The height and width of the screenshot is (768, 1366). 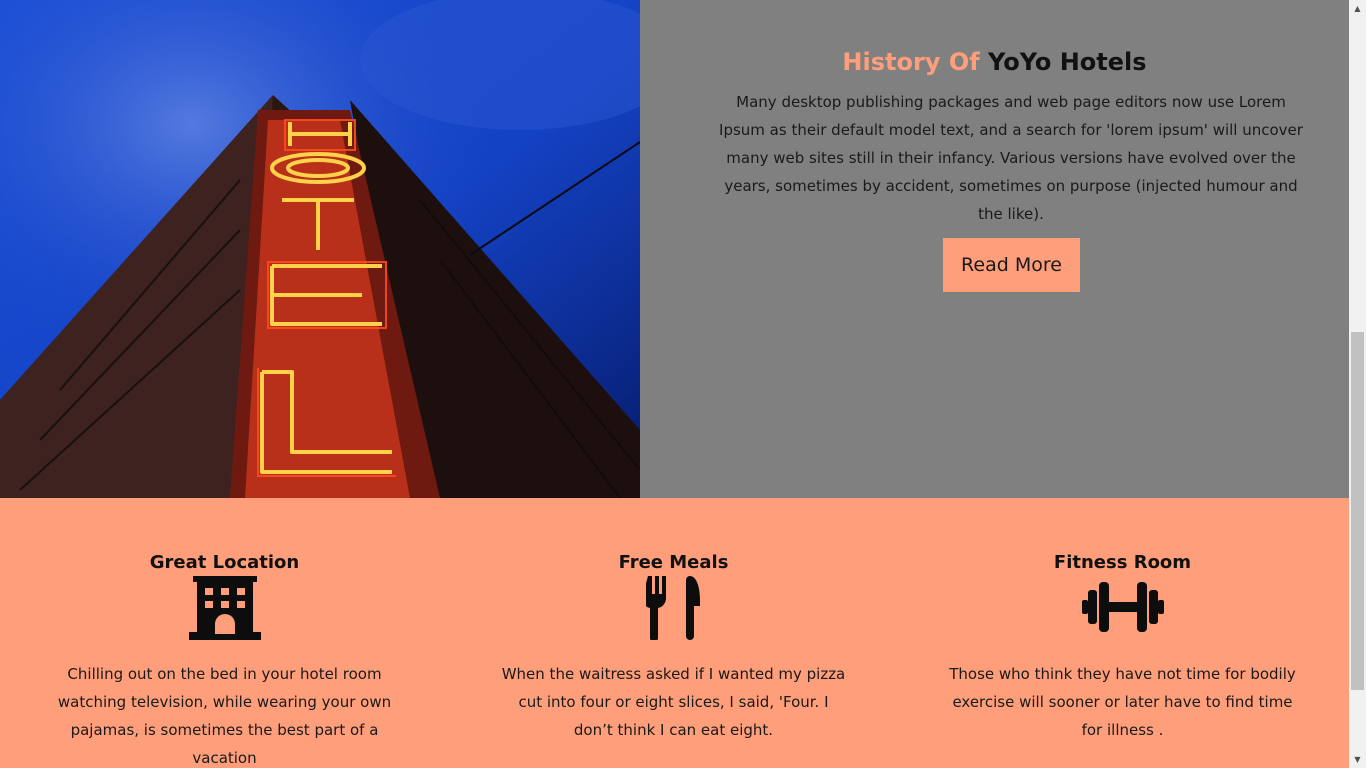 What do you see at coordinates (1067, 62) in the screenshot?
I see `history-title-main: YoYo Hotels` at bounding box center [1067, 62].